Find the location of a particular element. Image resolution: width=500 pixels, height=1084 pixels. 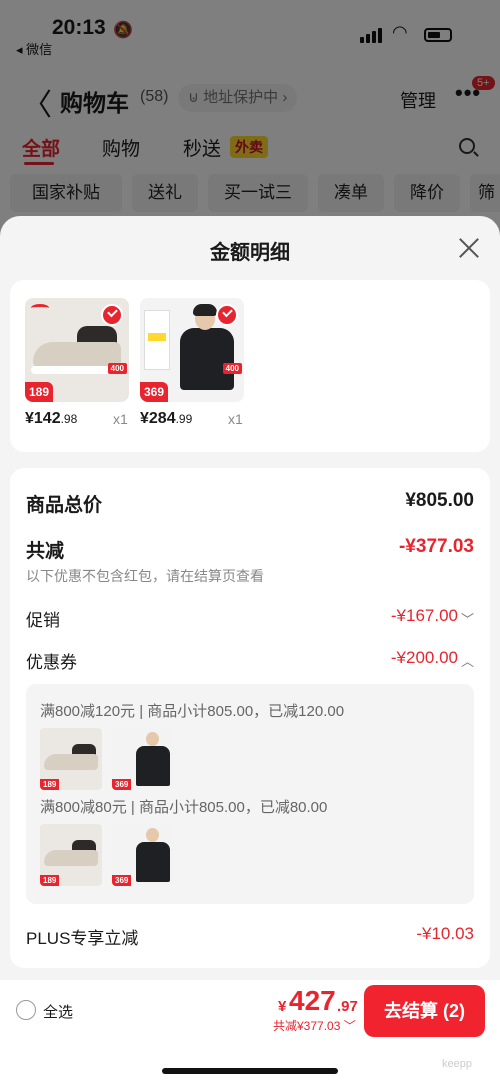

reduce-value: -¥377.03 is located at coordinates (436, 546).